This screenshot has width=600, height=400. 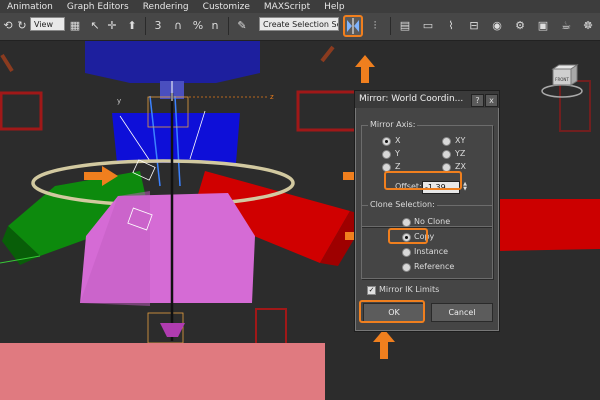 I want to click on align-icon: ⫶, so click(x=375, y=26).